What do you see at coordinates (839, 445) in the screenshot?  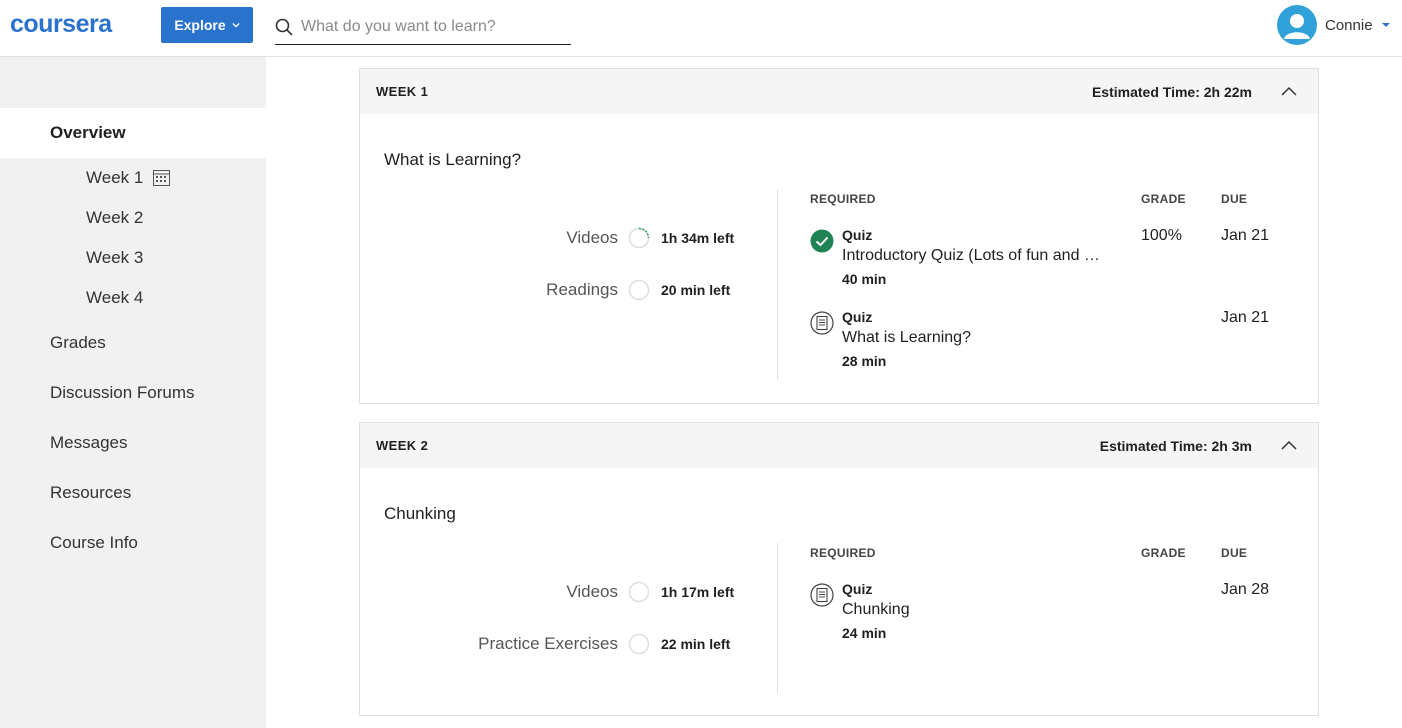 I see `week-header: WEEK 2 Estimated Time: 2h 3m` at bounding box center [839, 445].